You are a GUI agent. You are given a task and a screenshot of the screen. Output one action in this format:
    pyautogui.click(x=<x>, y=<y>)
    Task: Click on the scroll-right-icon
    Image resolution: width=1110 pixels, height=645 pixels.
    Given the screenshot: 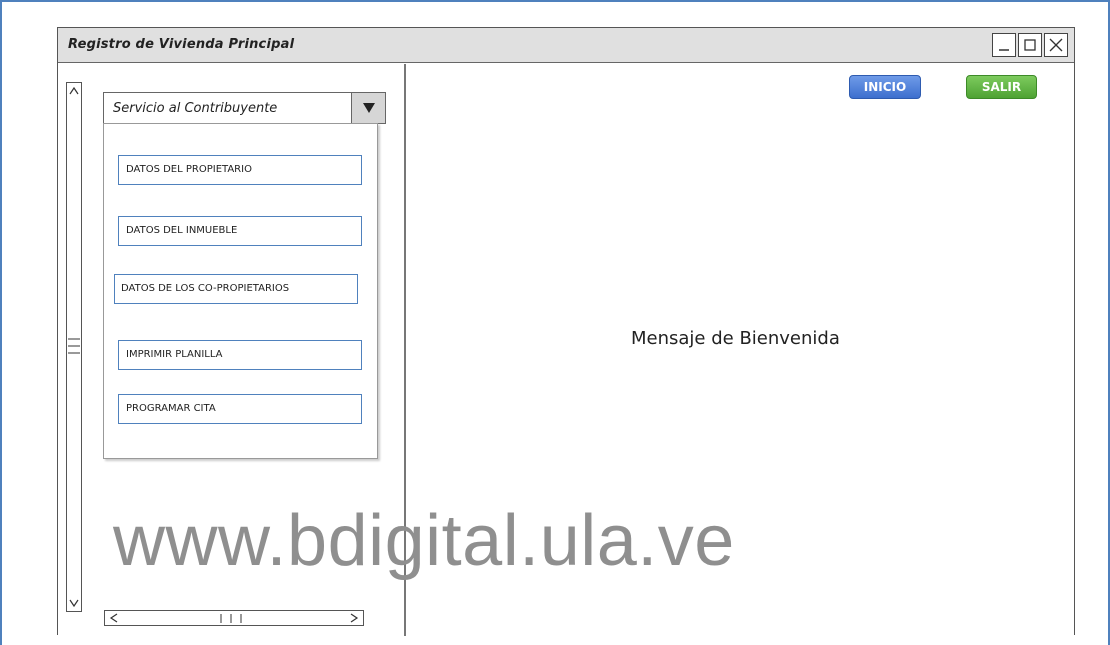 What is the action you would take?
    pyautogui.click(x=354, y=618)
    